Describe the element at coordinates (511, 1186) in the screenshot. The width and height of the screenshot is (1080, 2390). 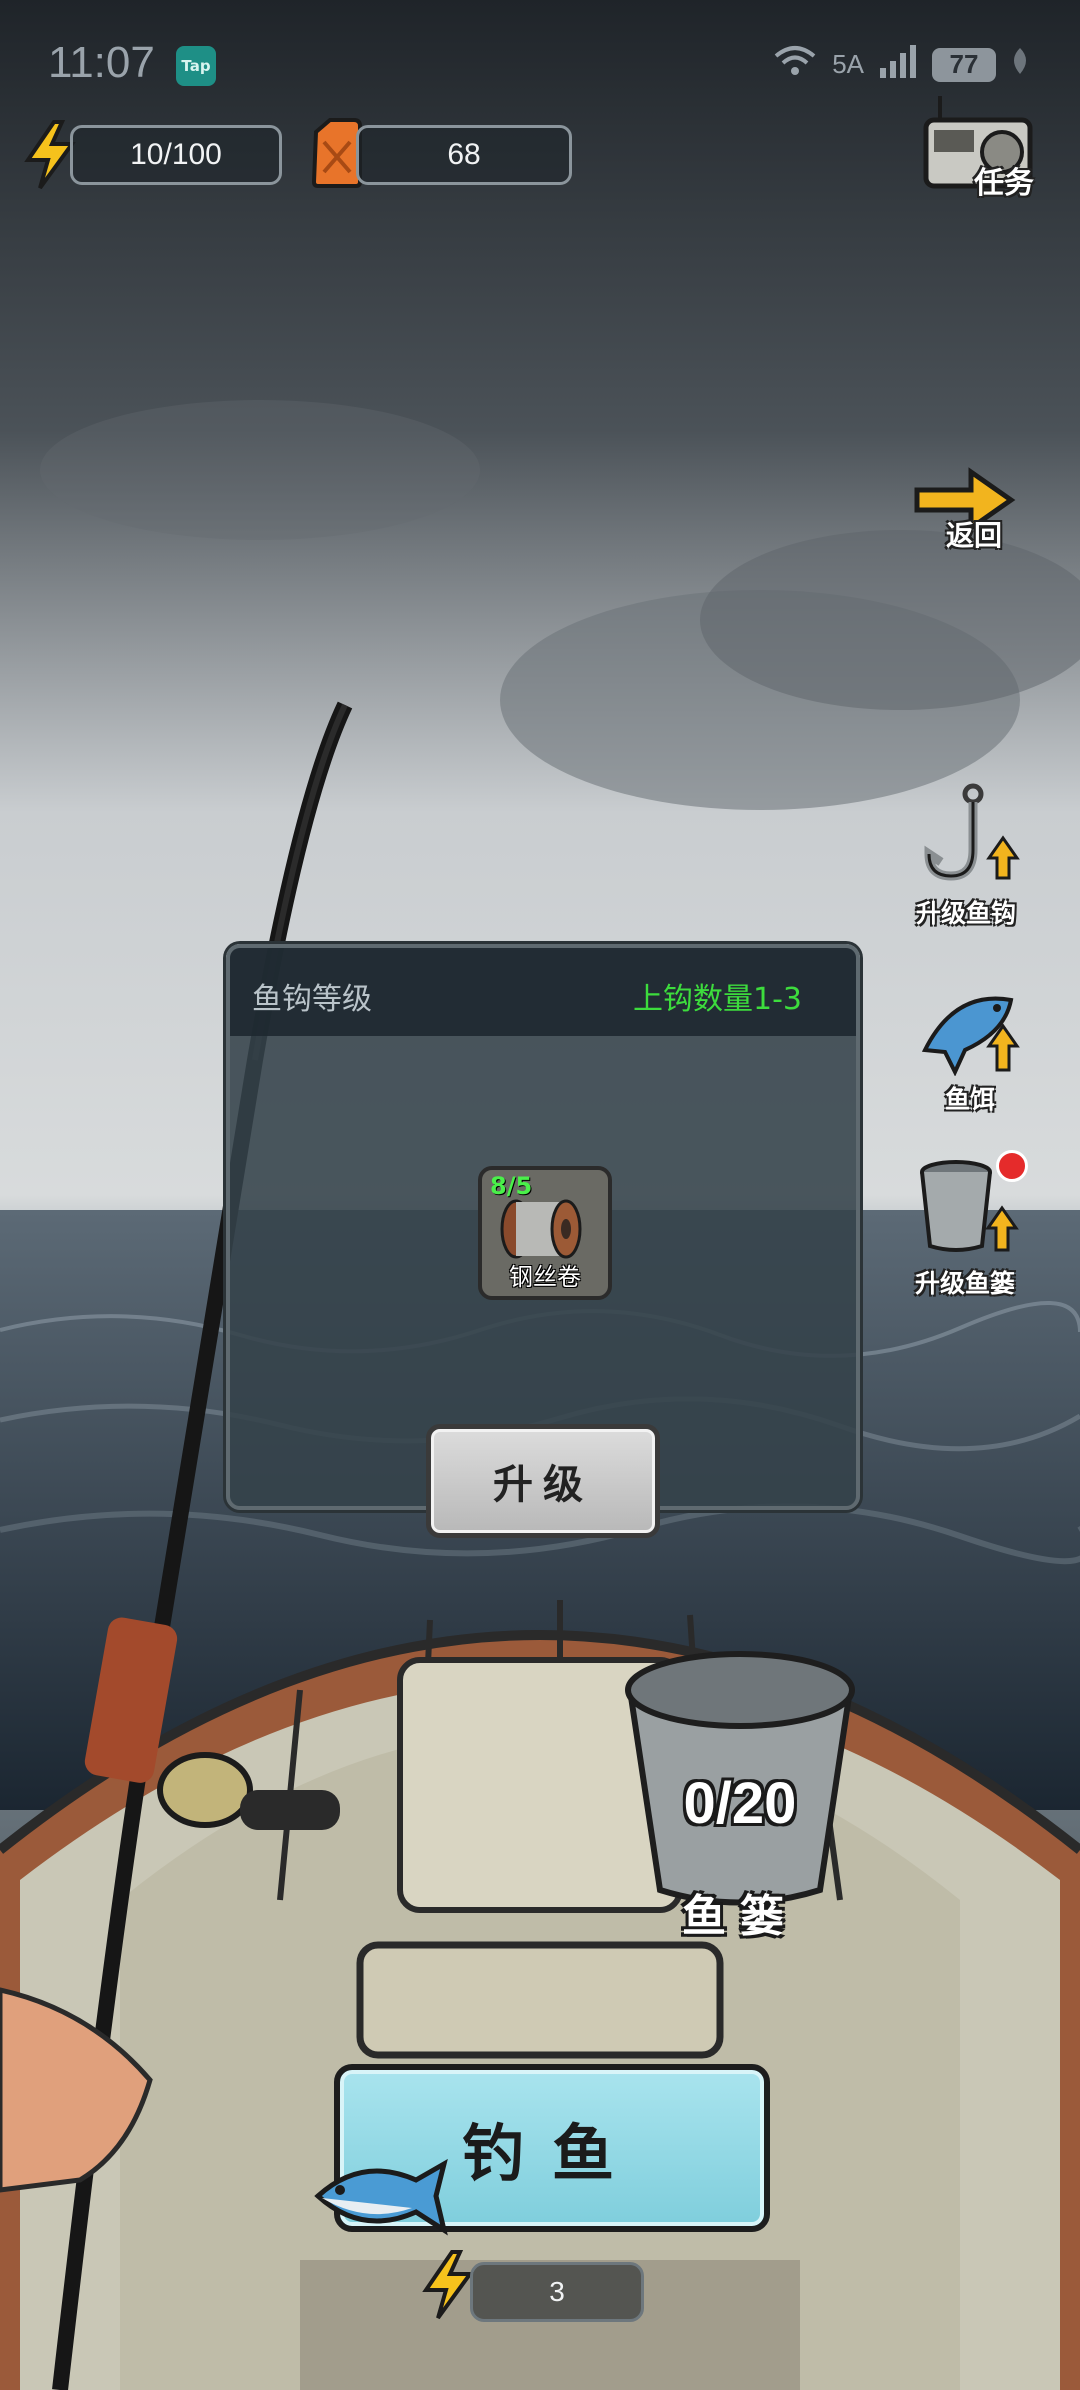
I see `material-count: 8/5` at that location.